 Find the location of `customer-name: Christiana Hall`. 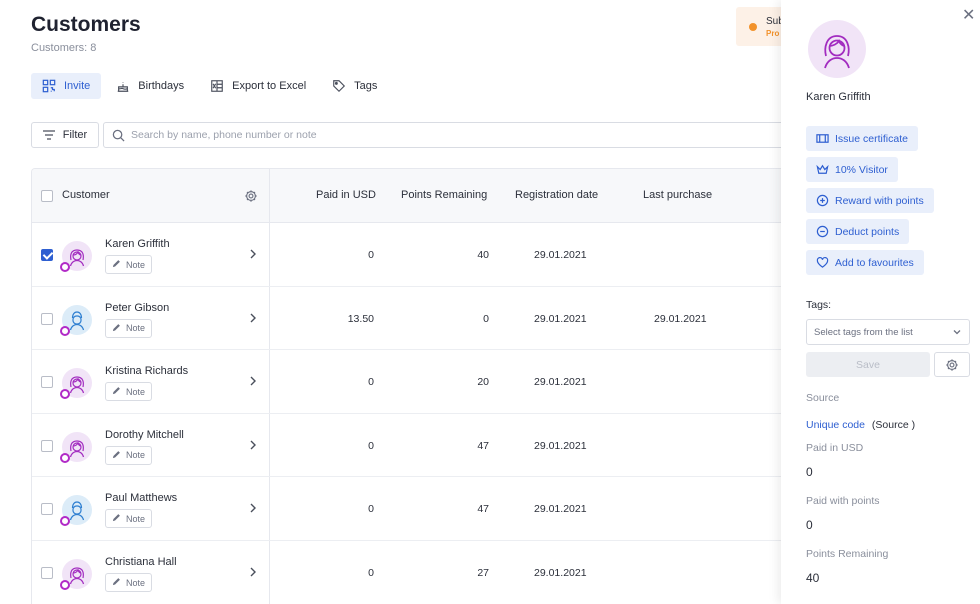

customer-name: Christiana Hall is located at coordinates (141, 562).